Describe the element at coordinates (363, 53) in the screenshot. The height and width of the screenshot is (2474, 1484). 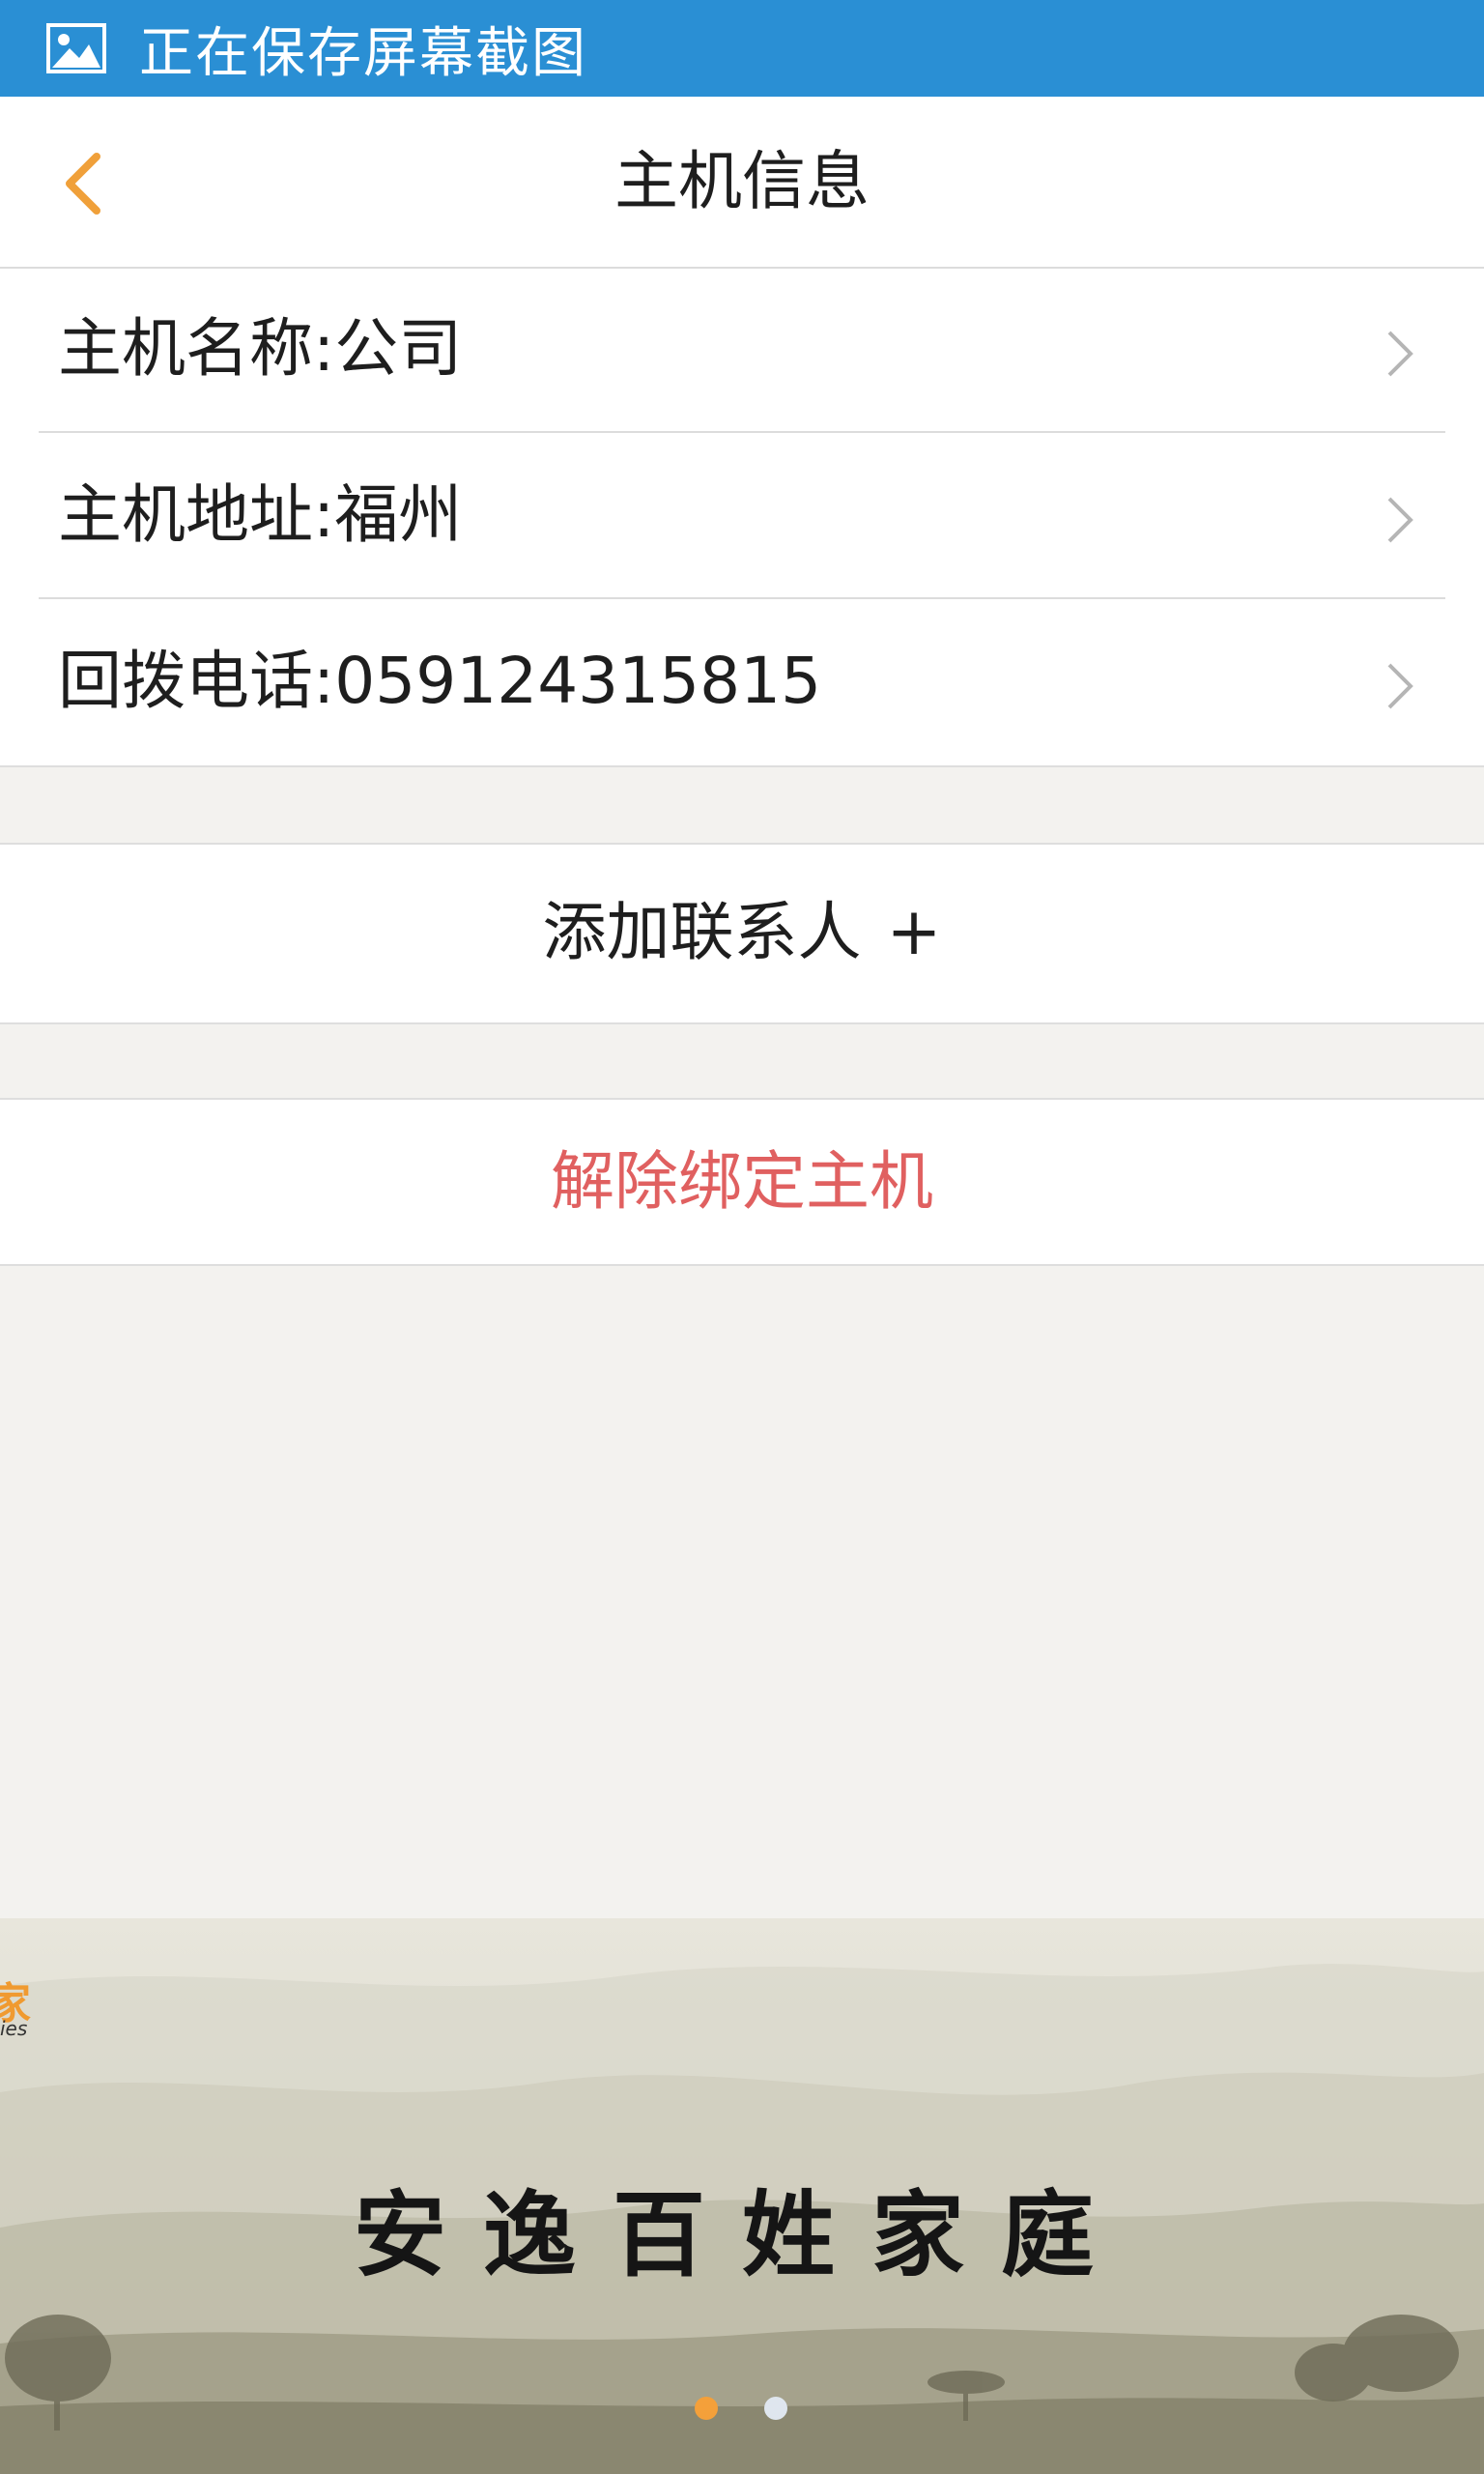
I see `status-text: 正在保存屏幕截图` at that location.